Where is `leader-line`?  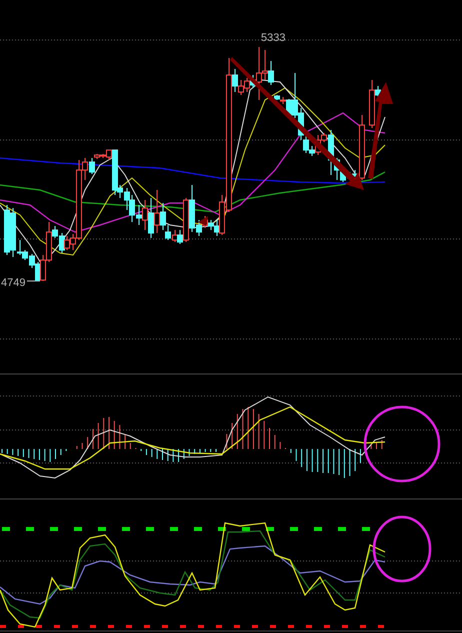
leader-line is located at coordinates (33, 281).